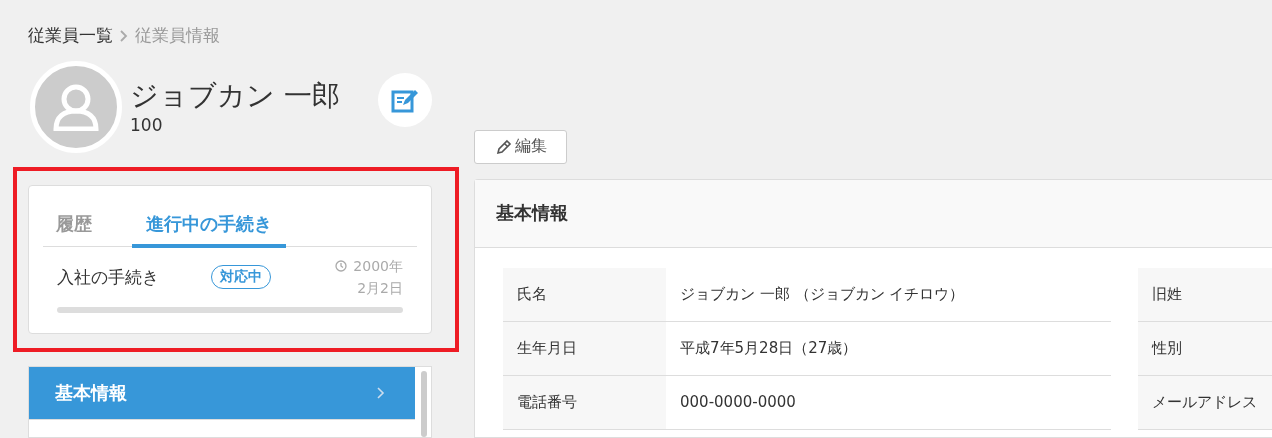 This screenshot has width=1272, height=438. Describe the element at coordinates (769, 348) in the screenshot. I see `value-cell-text: 平成7年5月28日（27歳）` at that location.